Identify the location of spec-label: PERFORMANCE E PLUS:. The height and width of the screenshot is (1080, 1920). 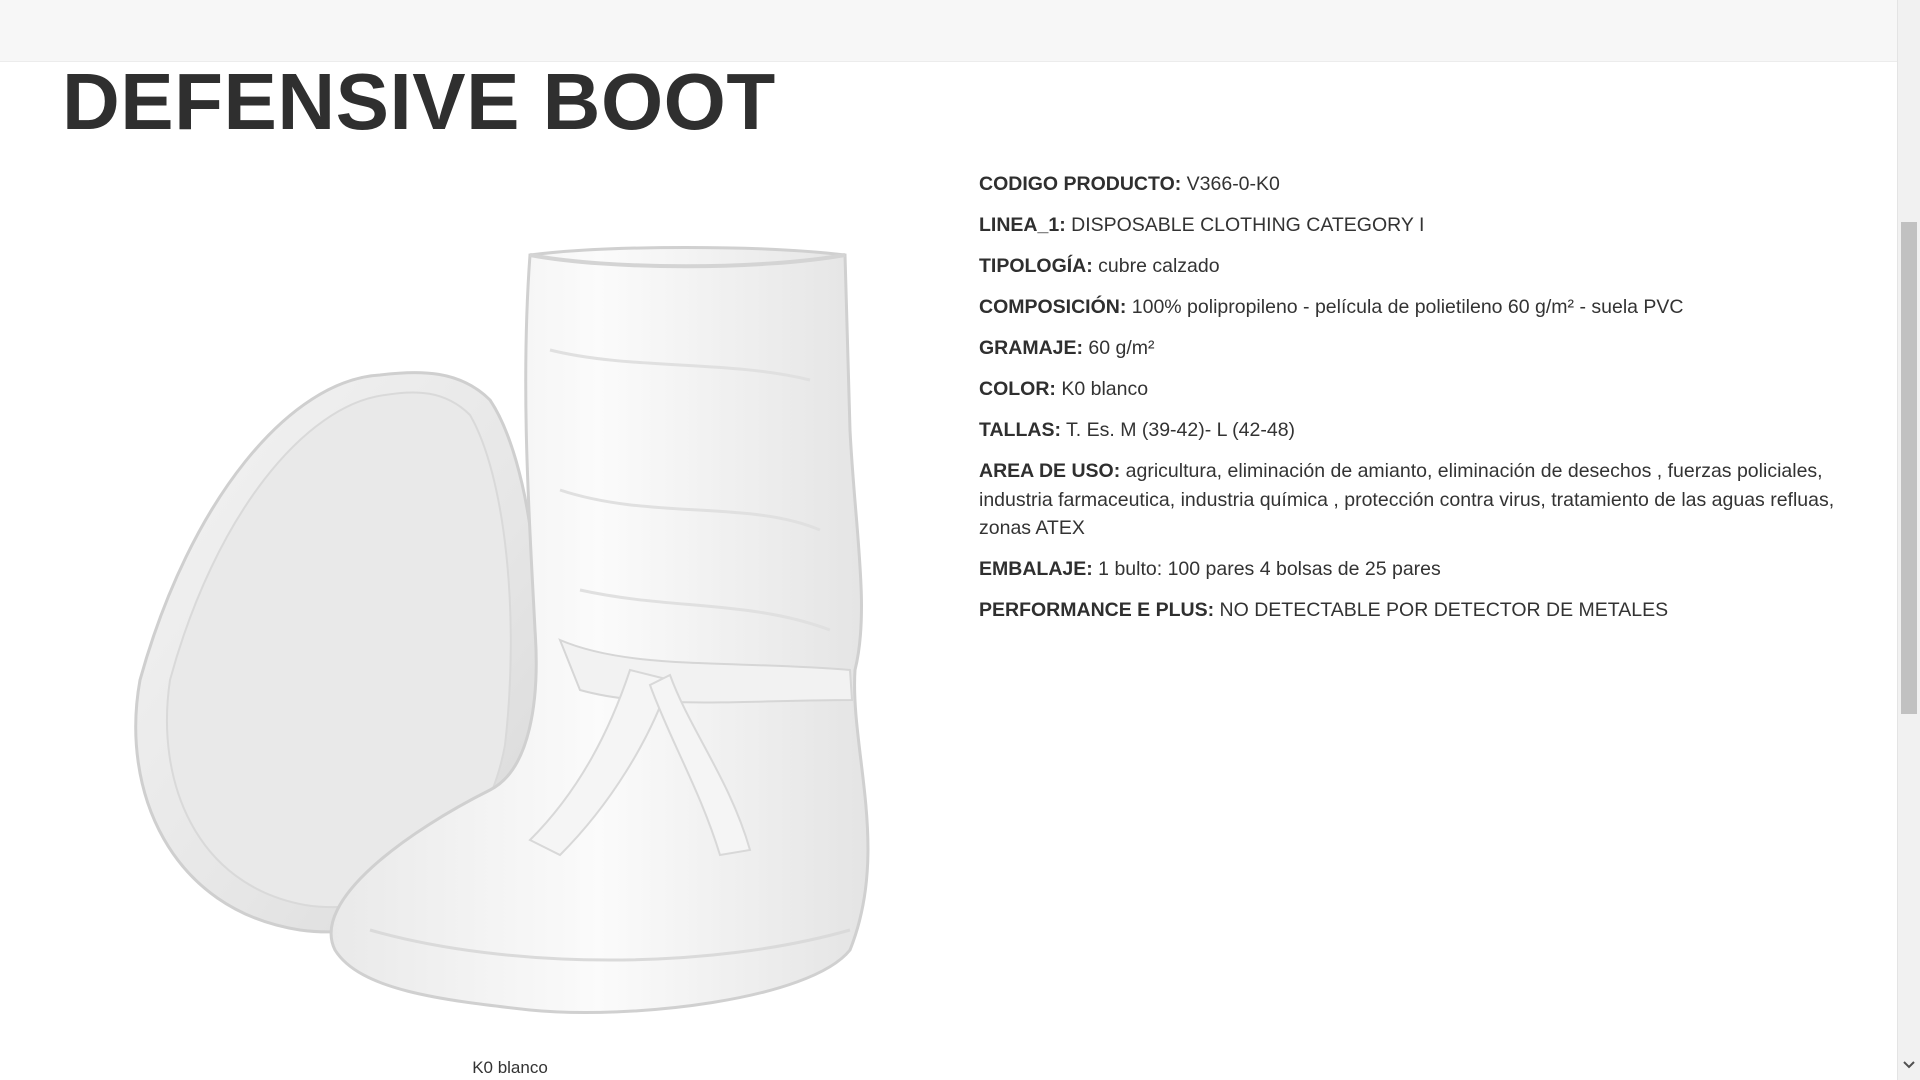
(1097, 610).